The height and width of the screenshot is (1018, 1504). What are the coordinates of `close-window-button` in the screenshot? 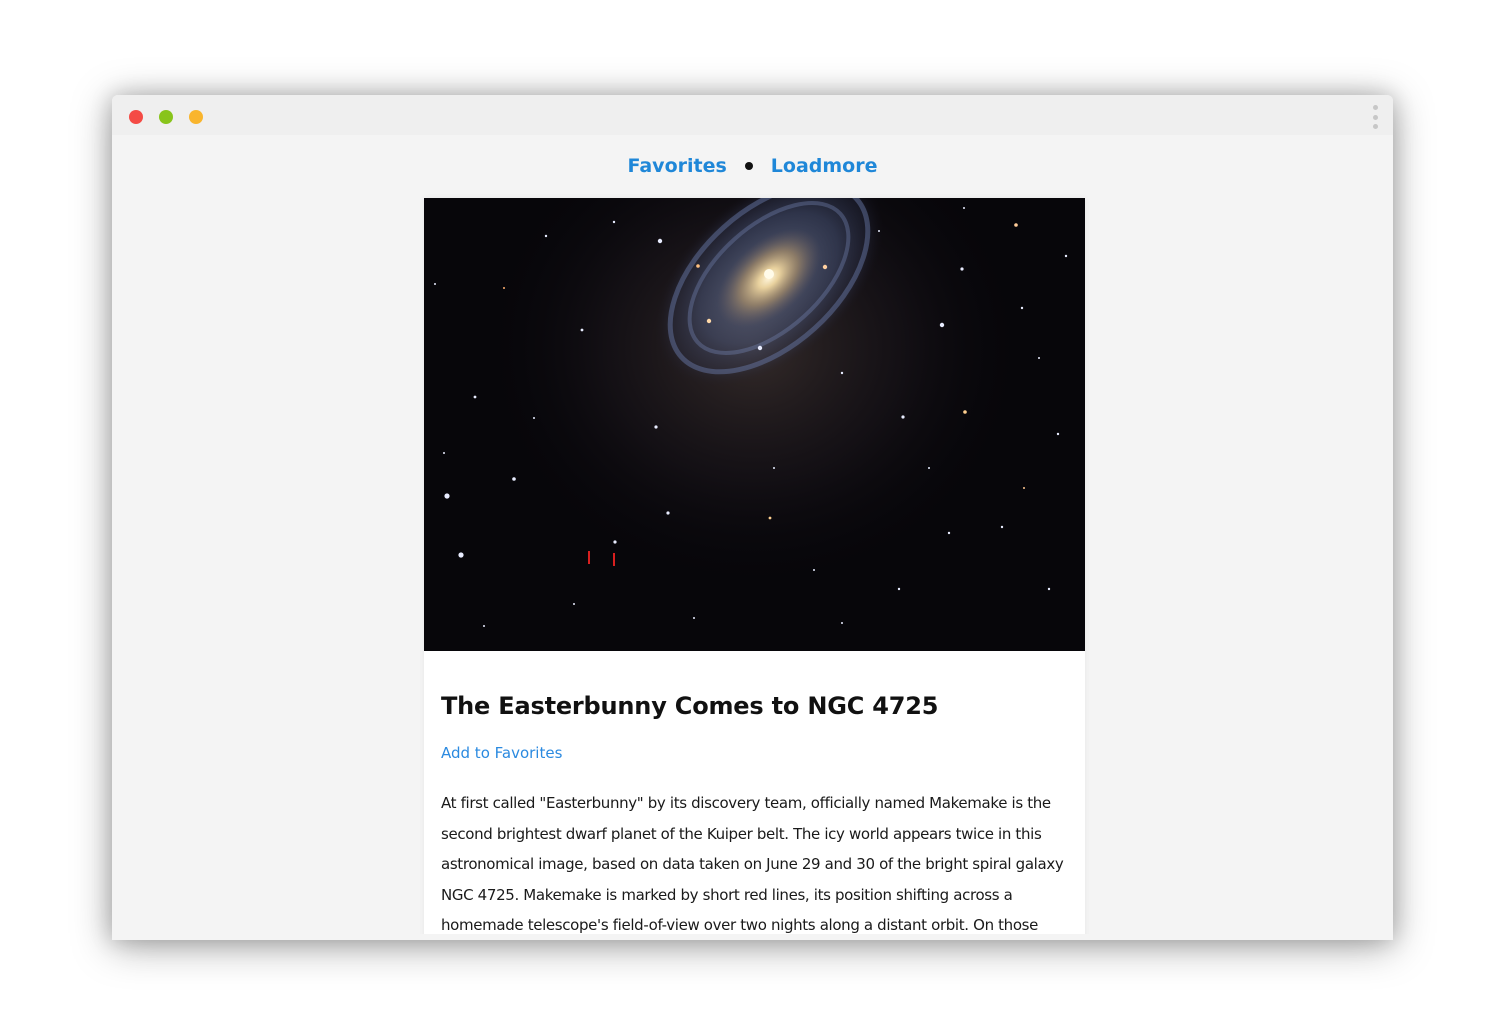 It's located at (136, 117).